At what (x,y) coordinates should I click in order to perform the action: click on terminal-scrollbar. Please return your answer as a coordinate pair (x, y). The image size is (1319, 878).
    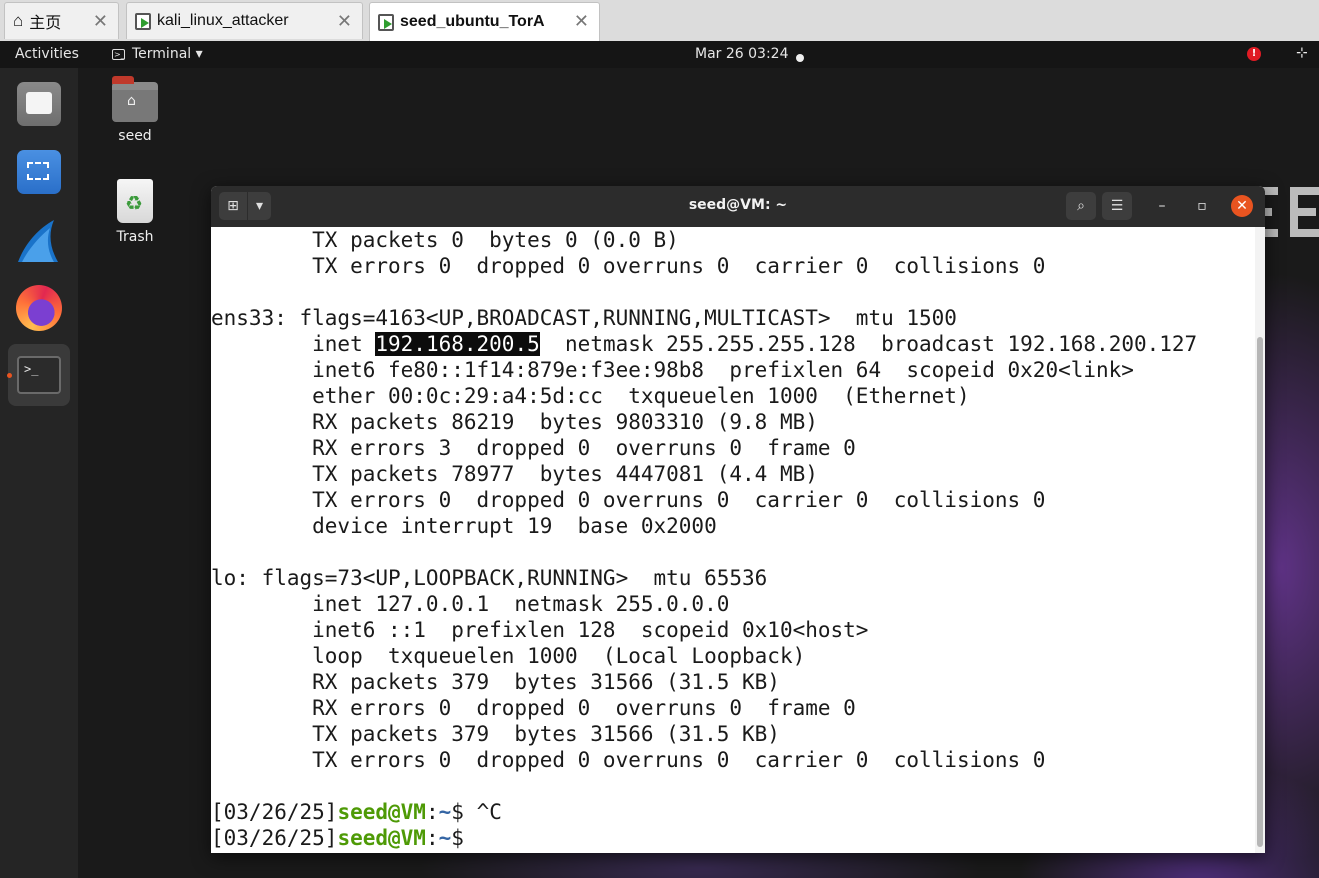
    Looking at the image, I should click on (1260, 540).